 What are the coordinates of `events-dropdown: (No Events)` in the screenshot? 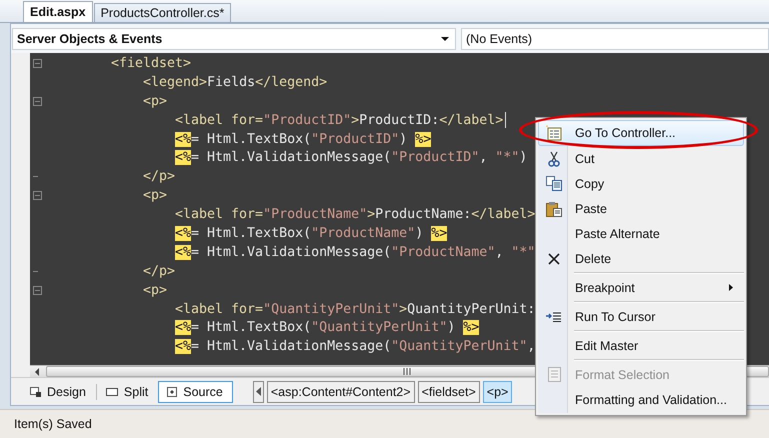 It's located at (615, 39).